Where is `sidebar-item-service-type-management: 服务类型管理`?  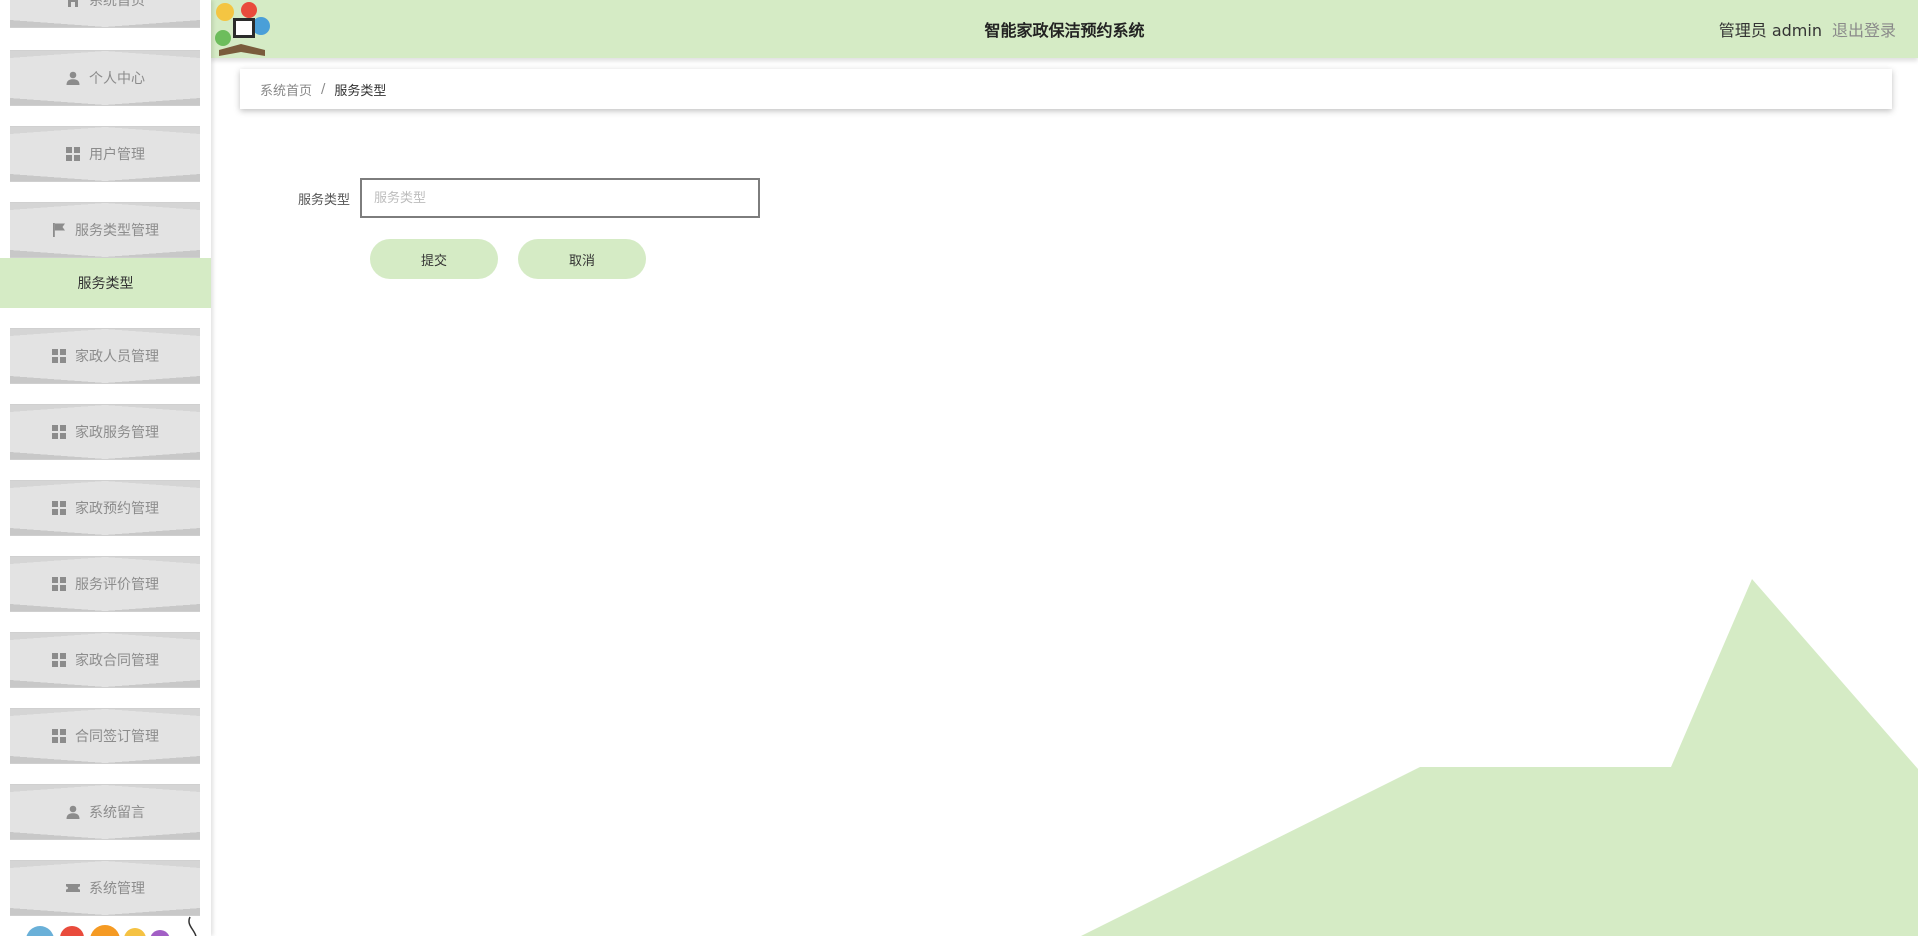 sidebar-item-service-type-management: 服务类型管理 is located at coordinates (105, 230).